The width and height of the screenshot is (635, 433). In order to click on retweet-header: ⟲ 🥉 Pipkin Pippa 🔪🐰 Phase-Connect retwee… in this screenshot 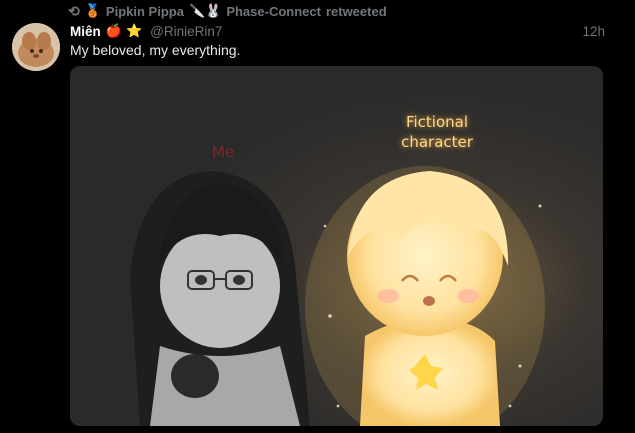, I will do `click(227, 11)`.